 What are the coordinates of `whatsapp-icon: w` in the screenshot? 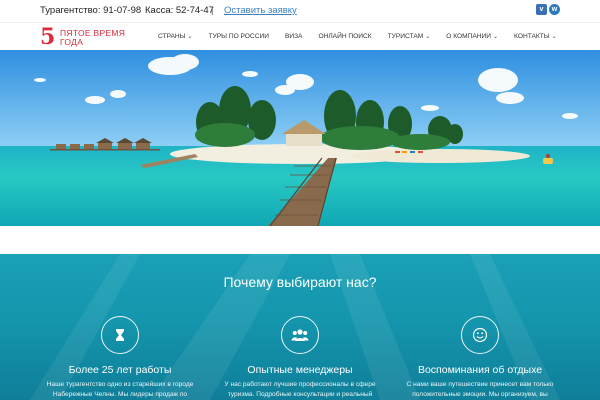 It's located at (554, 9).